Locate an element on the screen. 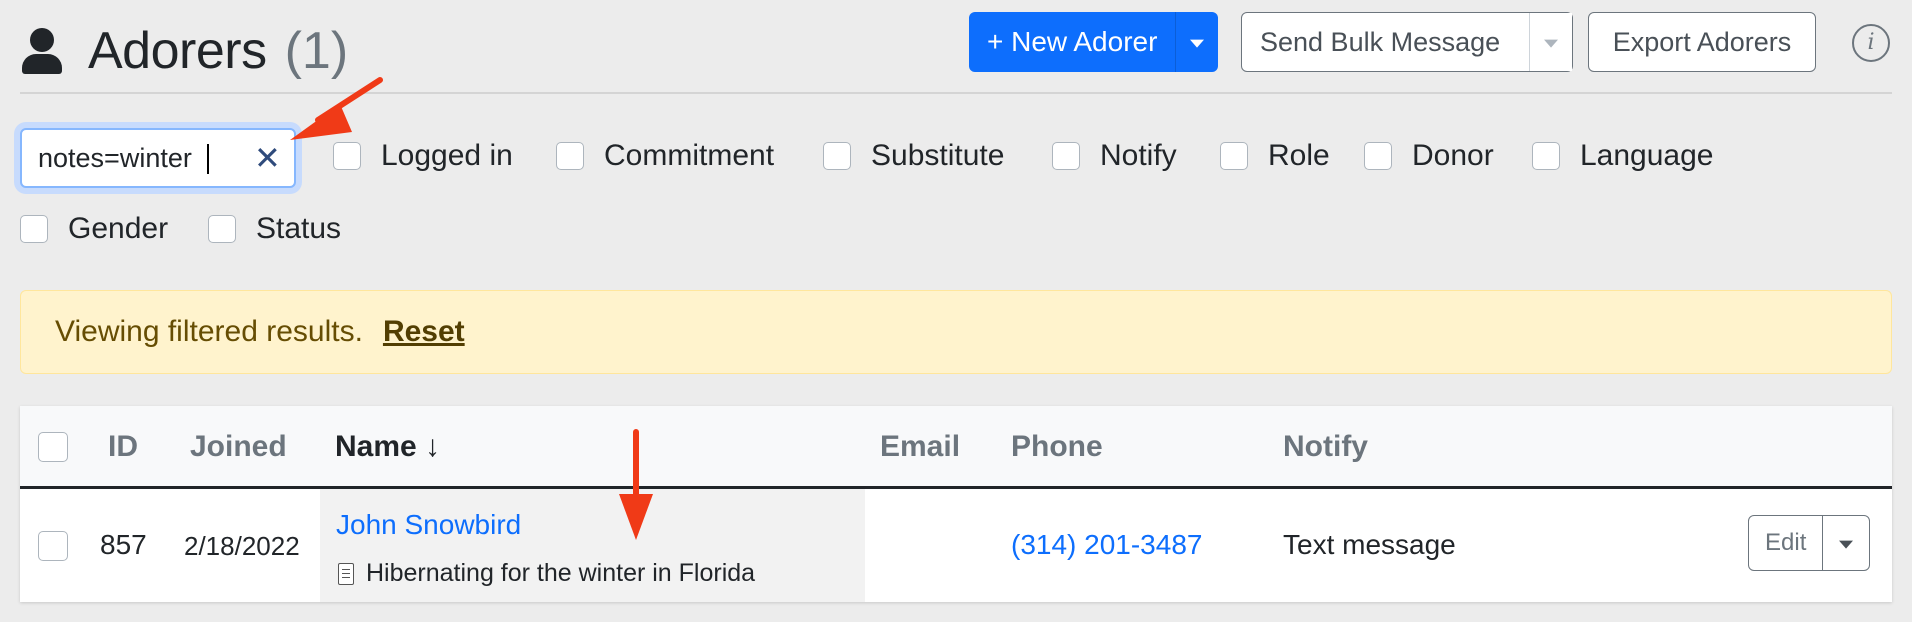 This screenshot has height=622, width=1912. filter-label: Role is located at coordinates (1299, 155).